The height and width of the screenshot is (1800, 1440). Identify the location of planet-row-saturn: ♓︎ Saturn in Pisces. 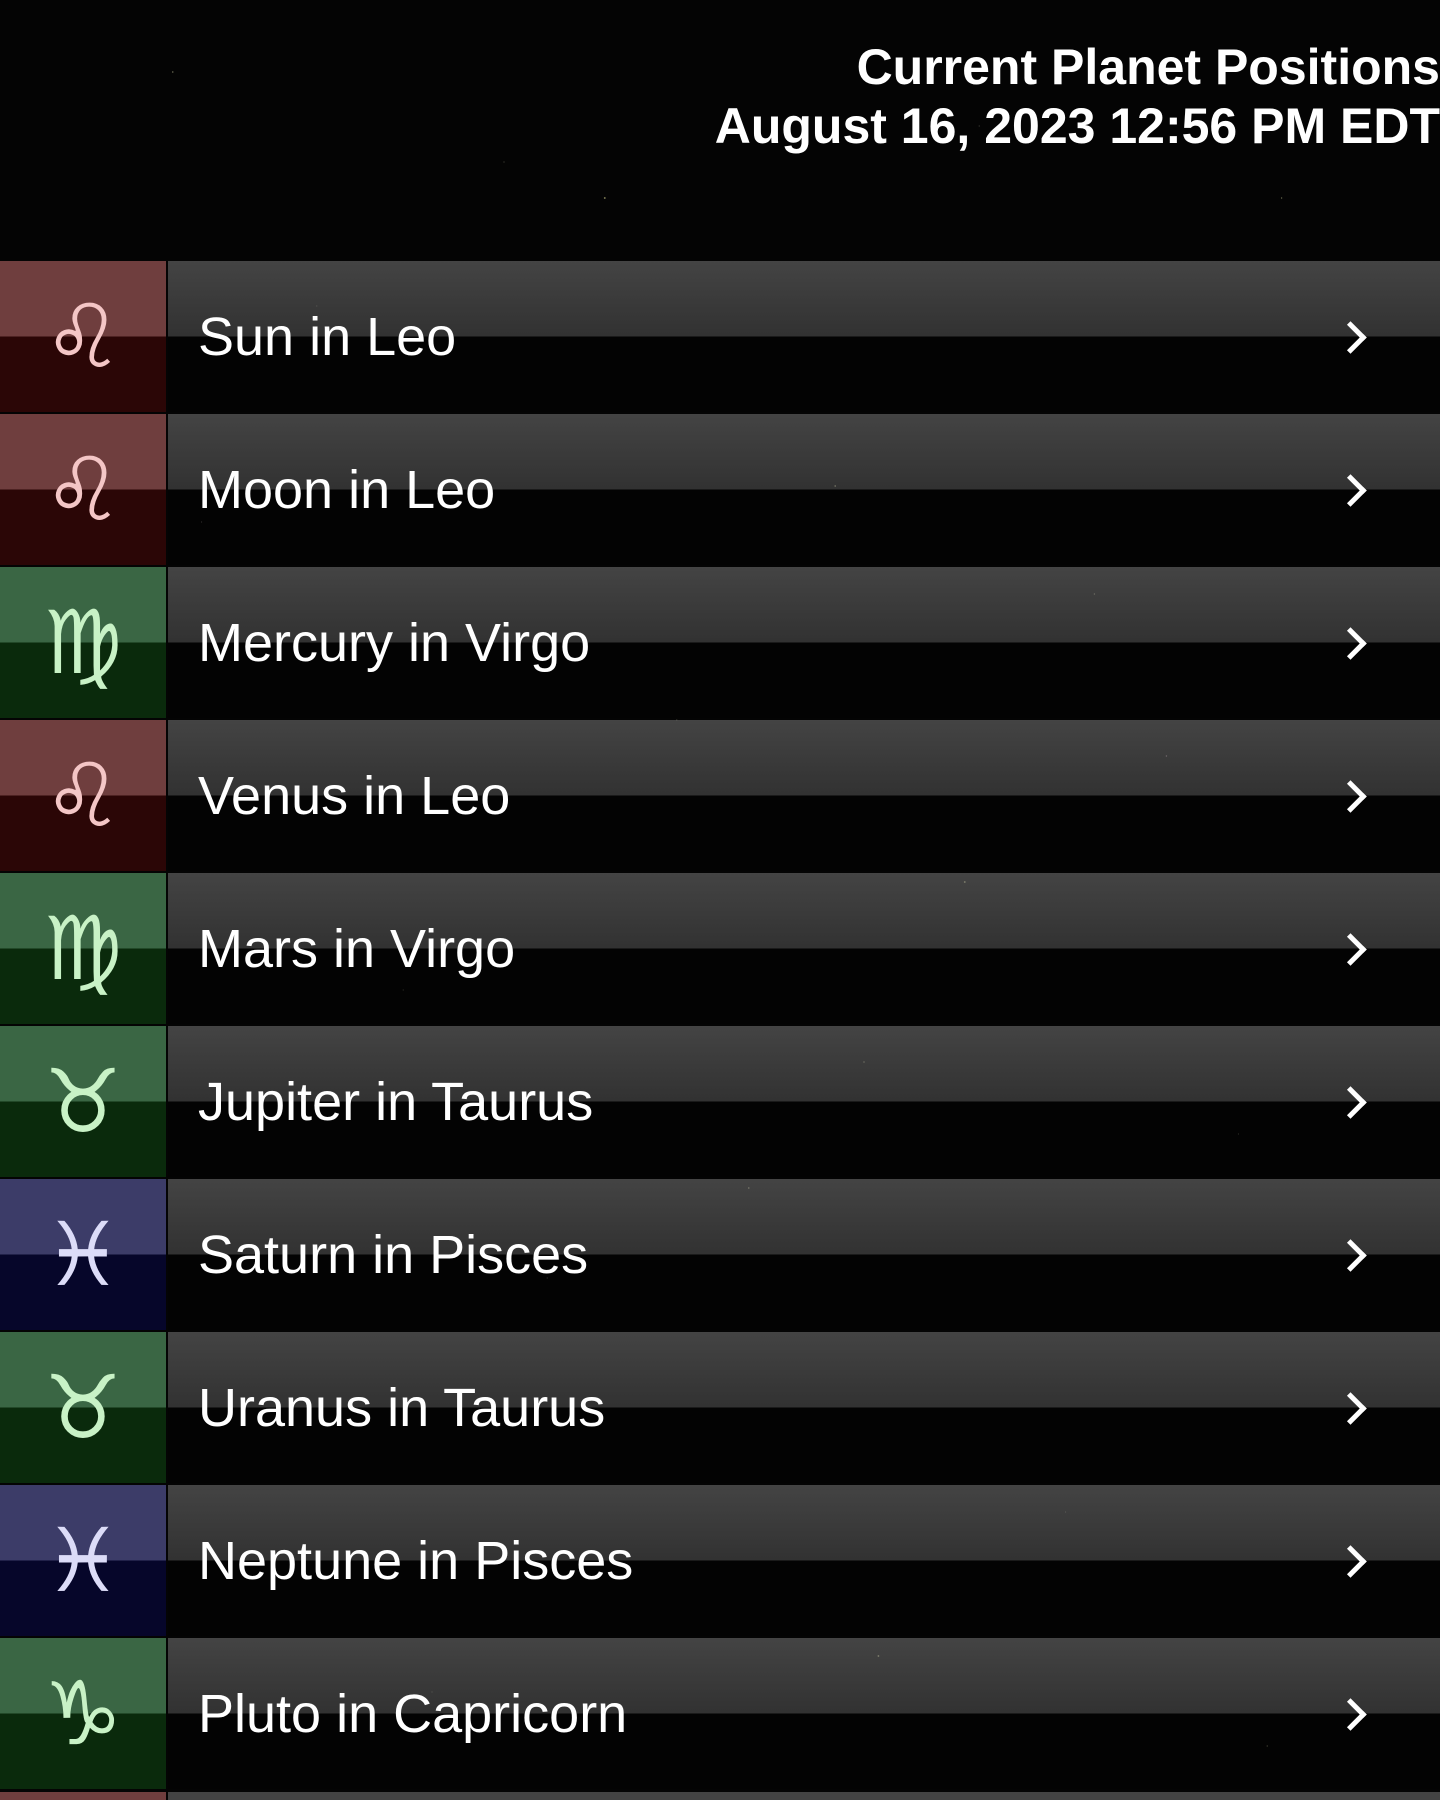
(720, 1254).